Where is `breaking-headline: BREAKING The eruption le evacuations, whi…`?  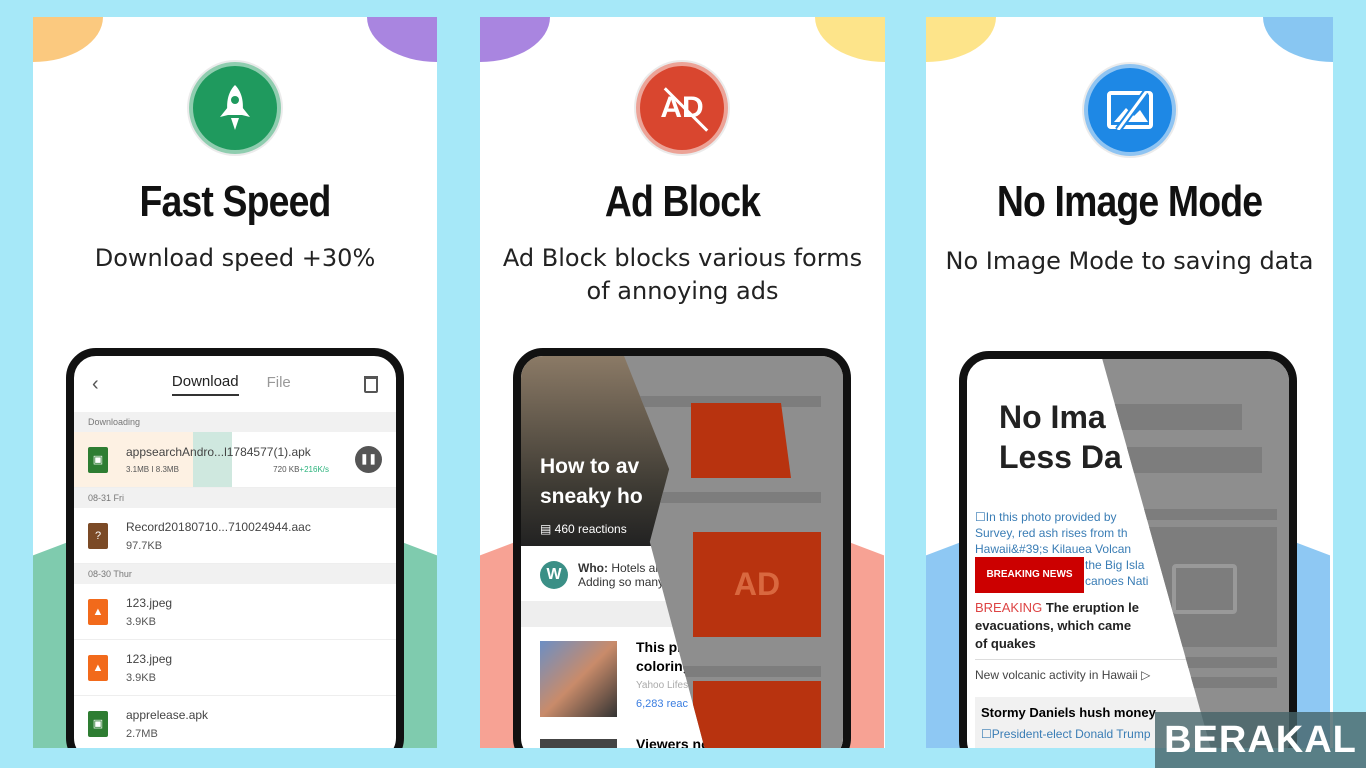
breaking-headline: BREAKING The eruption le evacuations, whi… is located at coordinates (1057, 626).